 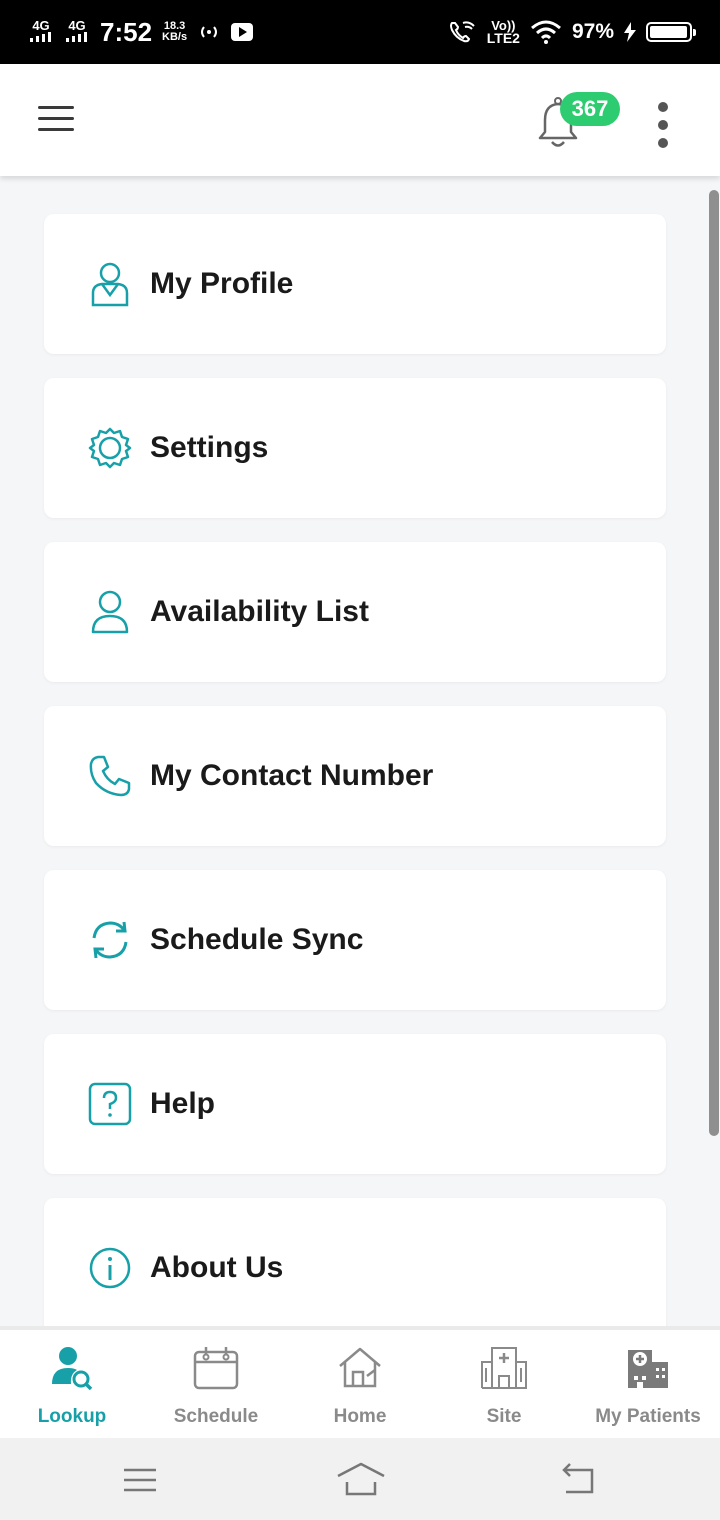 What do you see at coordinates (242, 32) in the screenshot?
I see `youtube-icon` at bounding box center [242, 32].